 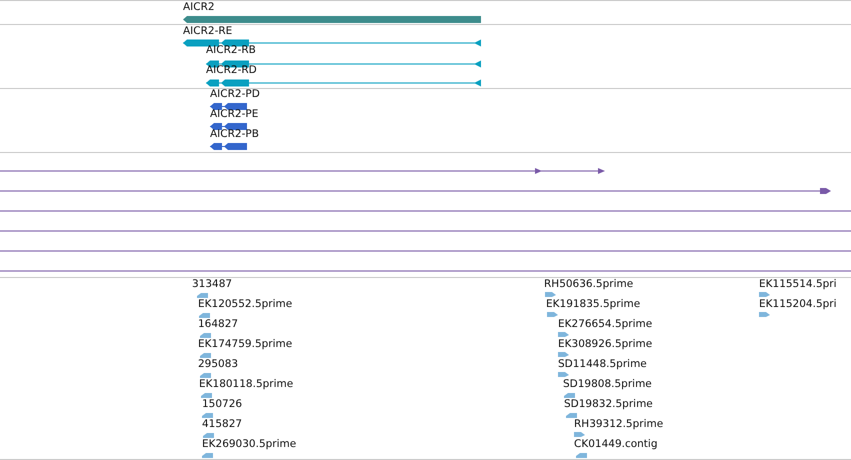 What do you see at coordinates (235, 94) in the screenshot?
I see `protein-label: AICR2-PD` at bounding box center [235, 94].